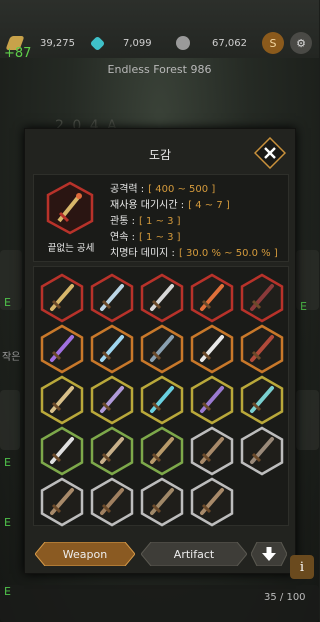  What do you see at coordinates (57, 43) in the screenshot?
I see `gold-value: 39,275` at bounding box center [57, 43].